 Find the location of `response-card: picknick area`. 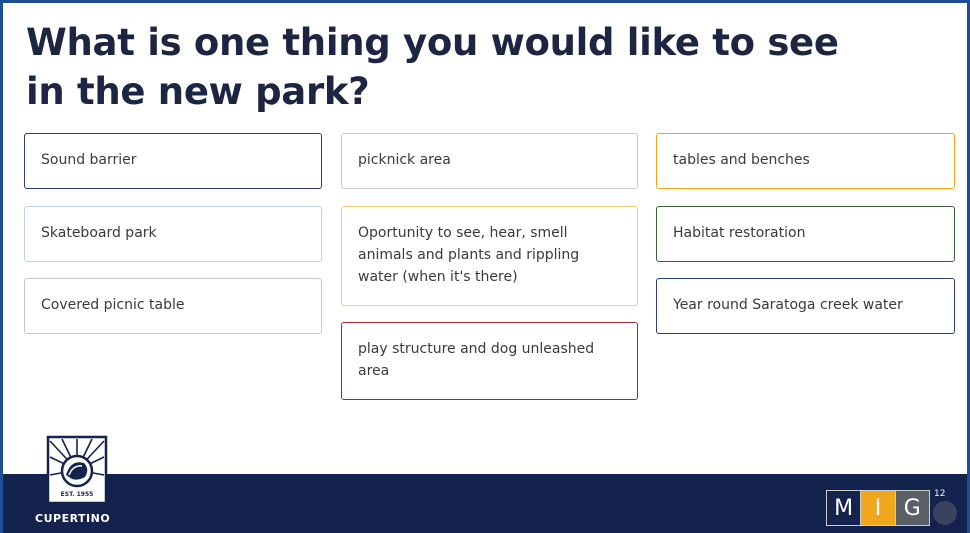

response-card: picknick area is located at coordinates (489, 161).